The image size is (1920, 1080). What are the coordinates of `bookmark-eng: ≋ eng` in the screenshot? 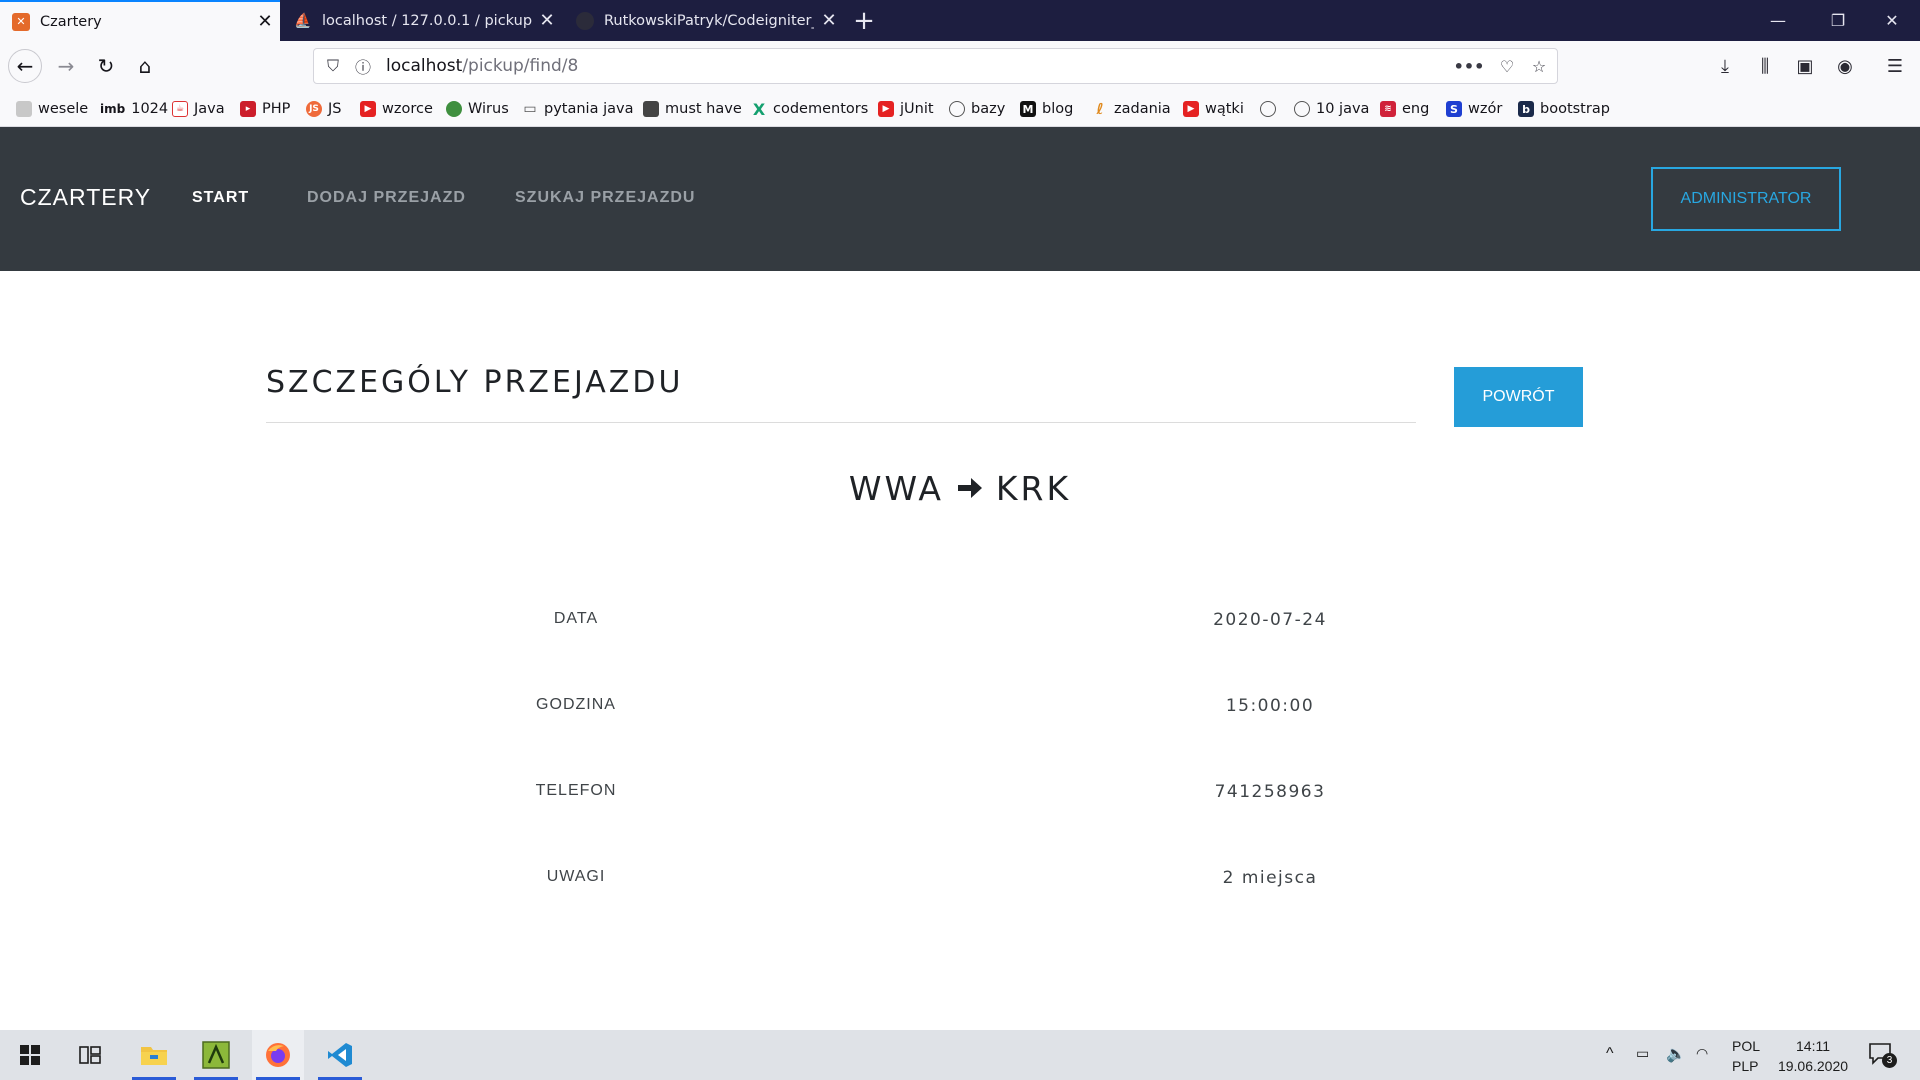 It's located at (1404, 109).